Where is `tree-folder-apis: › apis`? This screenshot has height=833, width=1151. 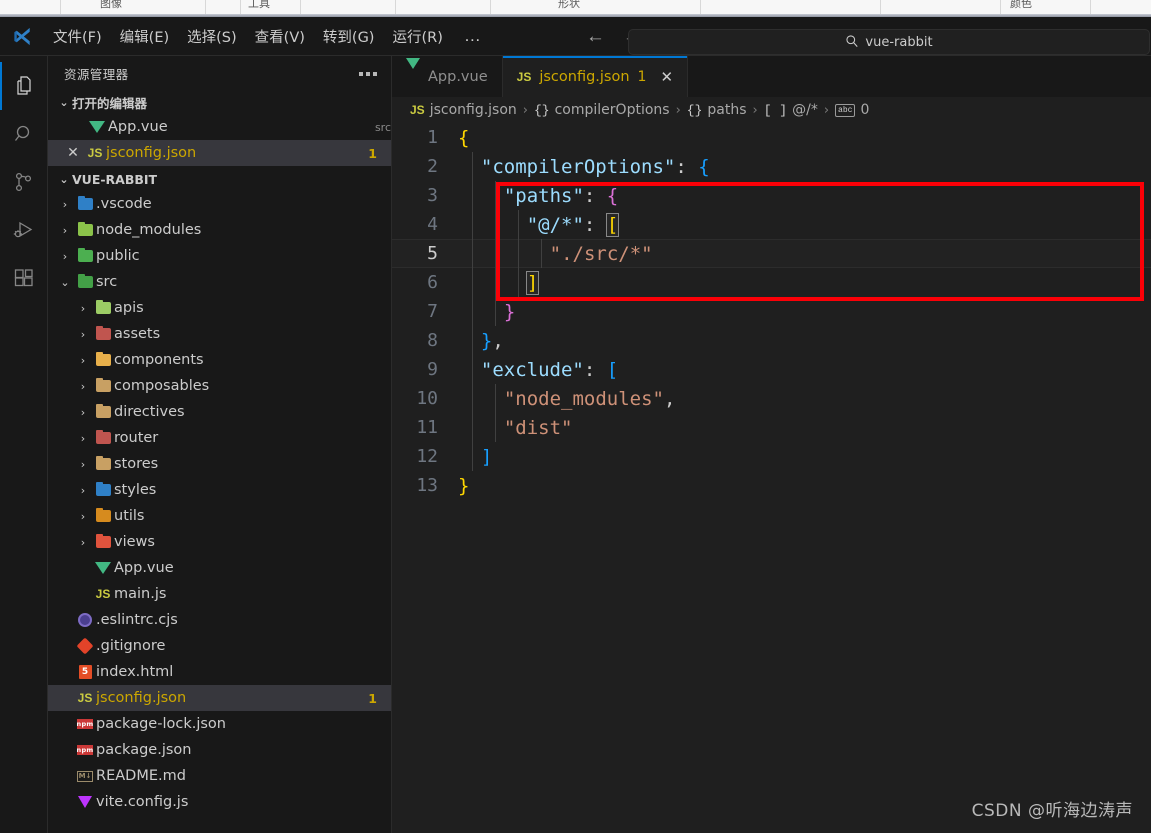
tree-folder-apis: › apis is located at coordinates (219, 308).